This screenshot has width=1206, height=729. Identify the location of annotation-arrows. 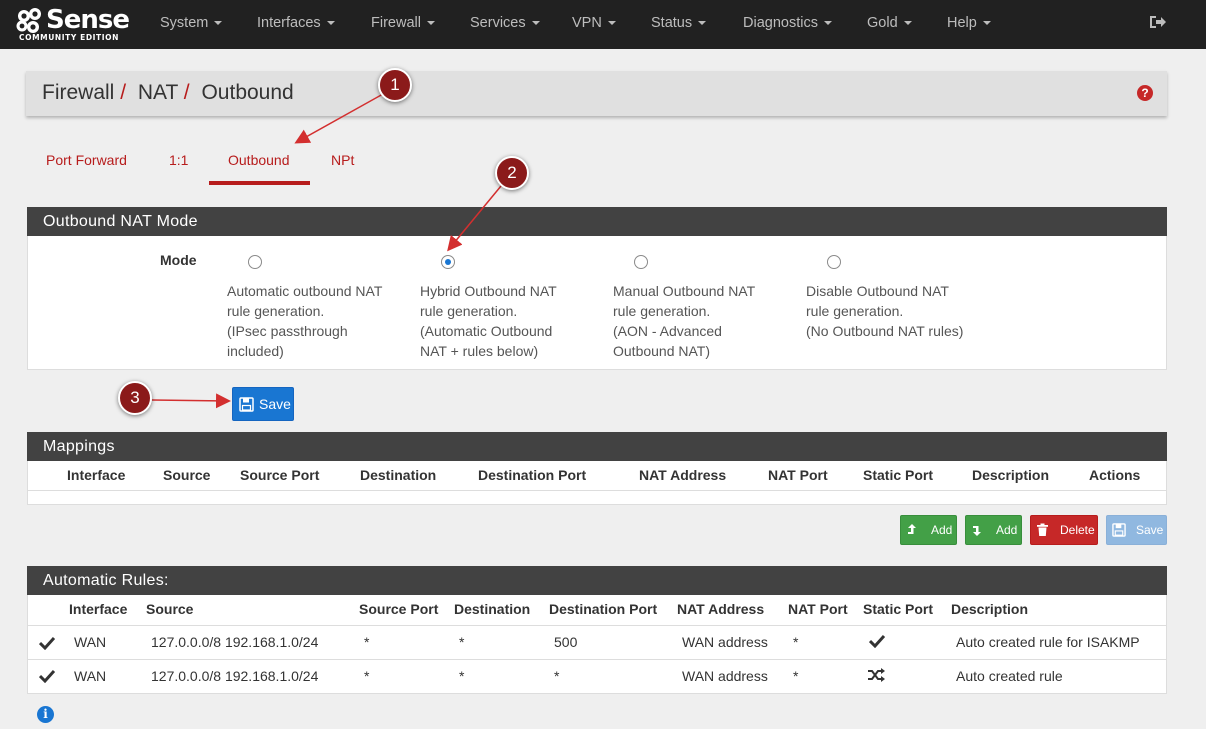
(326, 251).